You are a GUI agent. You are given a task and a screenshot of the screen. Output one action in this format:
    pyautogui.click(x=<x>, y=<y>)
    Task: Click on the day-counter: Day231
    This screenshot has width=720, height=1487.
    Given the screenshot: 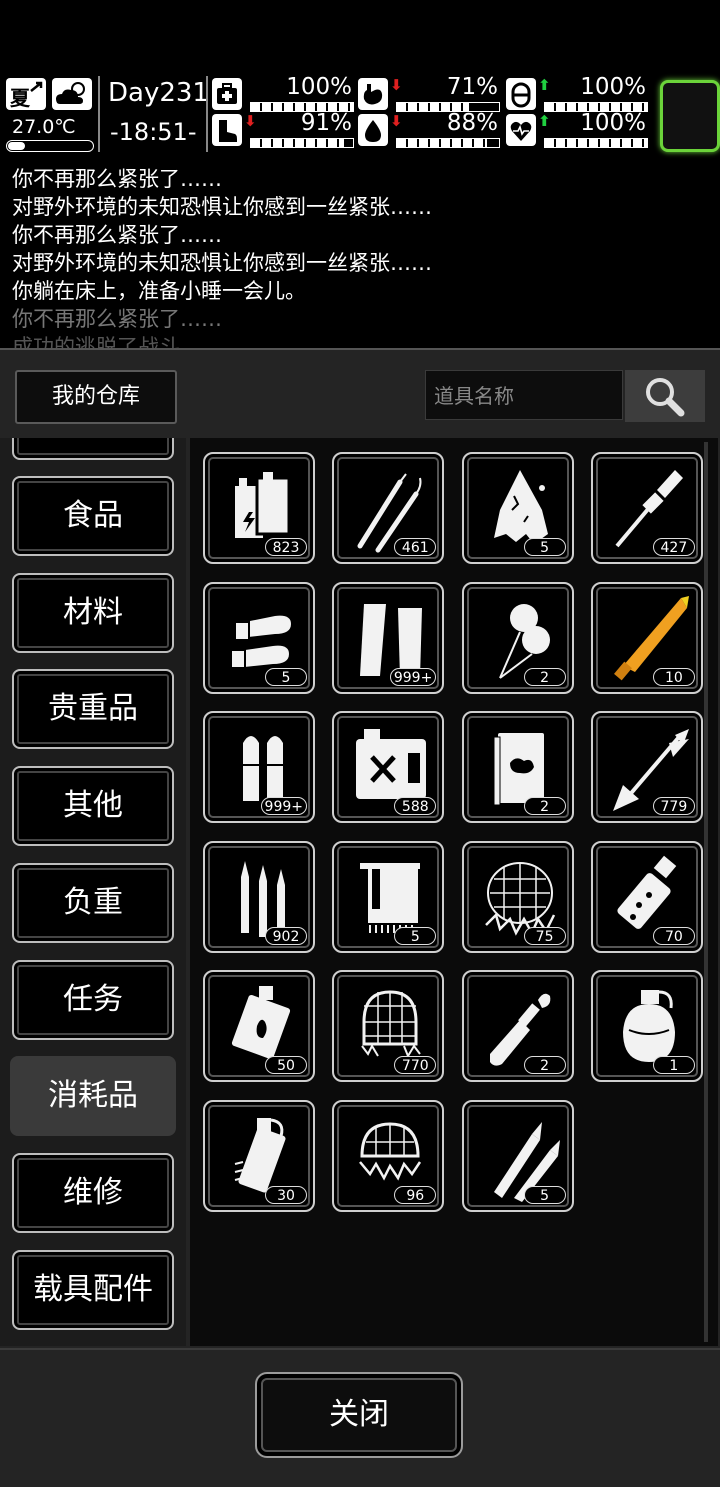 What is the action you would take?
    pyautogui.click(x=158, y=93)
    